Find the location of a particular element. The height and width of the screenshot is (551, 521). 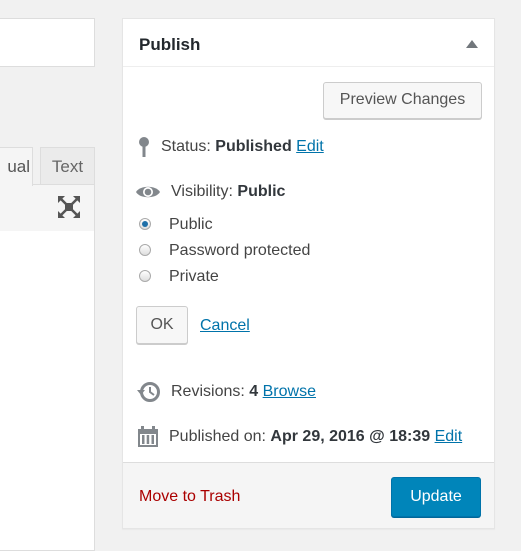

preview-changes-button: Preview Changes is located at coordinates (402, 100).